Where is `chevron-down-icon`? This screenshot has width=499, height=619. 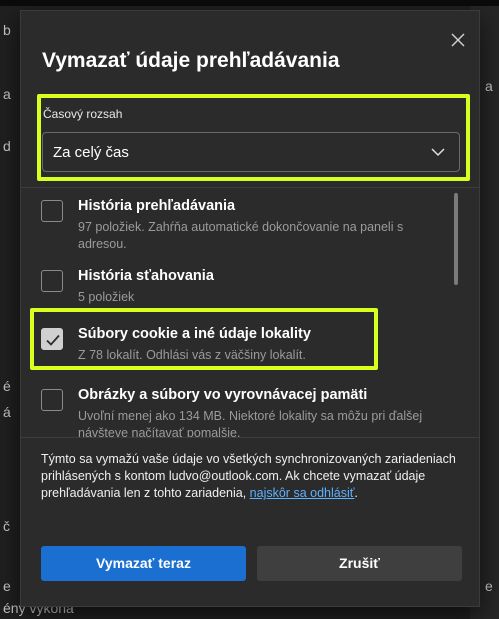
chevron-down-icon is located at coordinates (438, 152).